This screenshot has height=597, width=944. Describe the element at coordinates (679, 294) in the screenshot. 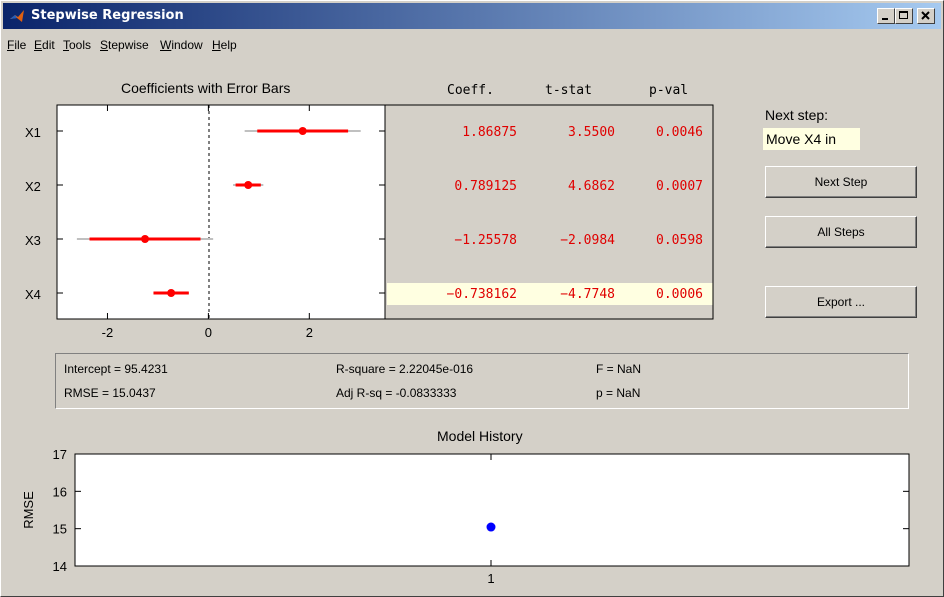

I see `pval-x4: 0.0006` at that location.